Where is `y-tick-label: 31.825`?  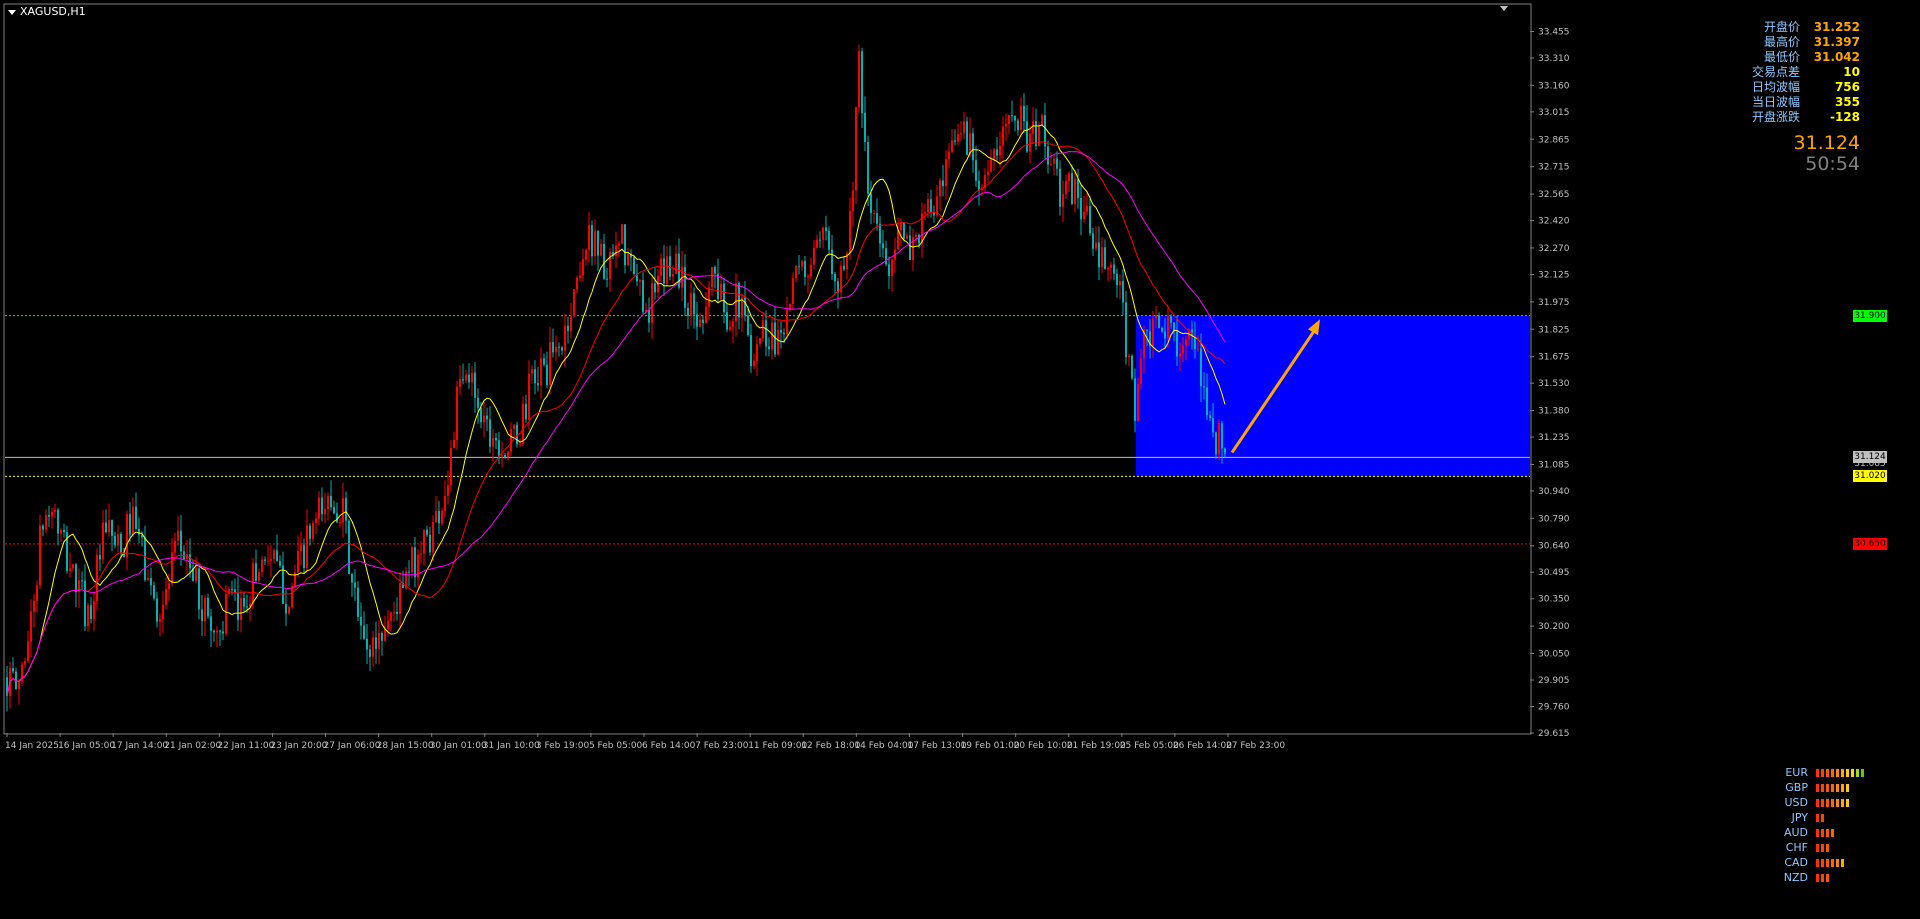 y-tick-label: 31.825 is located at coordinates (1554, 330).